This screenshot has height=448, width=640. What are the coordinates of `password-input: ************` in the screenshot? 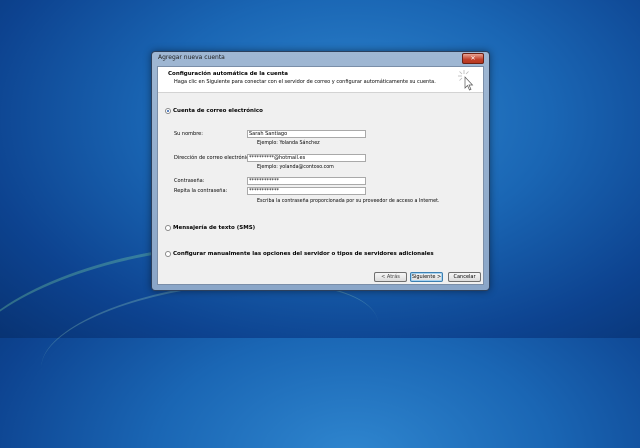 It's located at (306, 181).